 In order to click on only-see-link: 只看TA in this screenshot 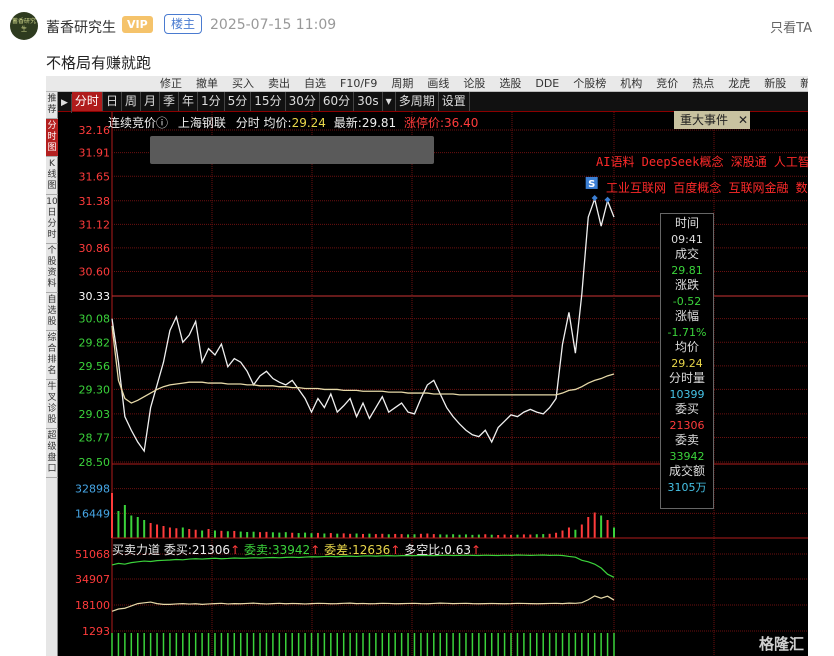, I will do `click(791, 26)`.